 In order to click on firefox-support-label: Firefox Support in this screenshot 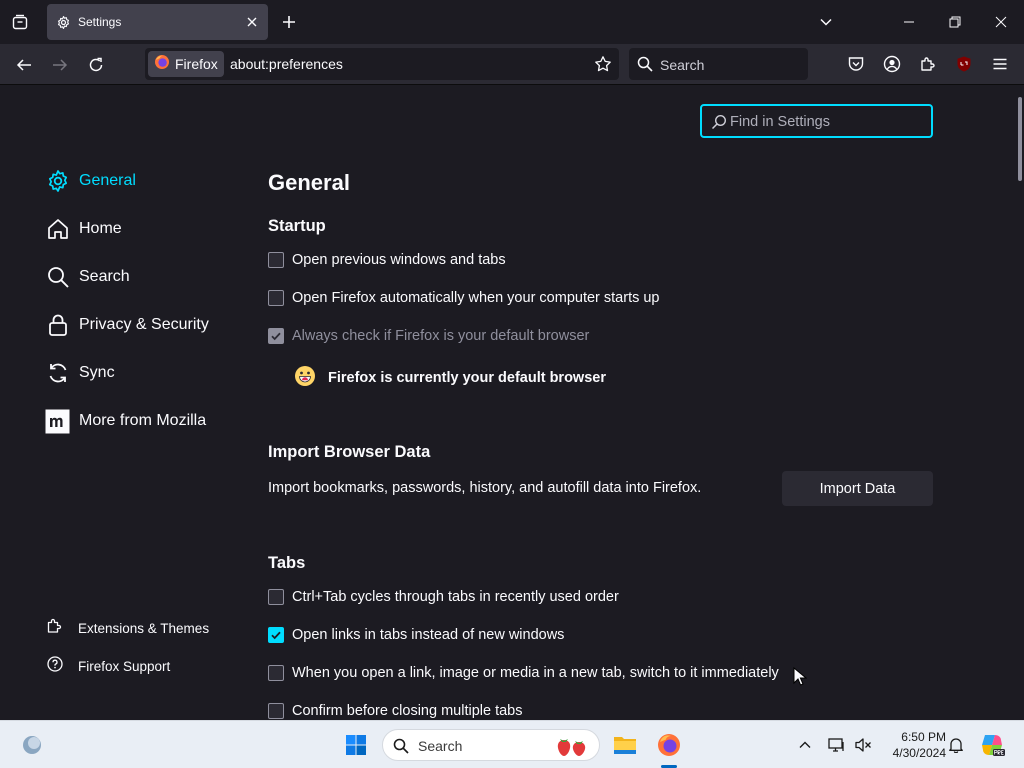, I will do `click(124, 666)`.